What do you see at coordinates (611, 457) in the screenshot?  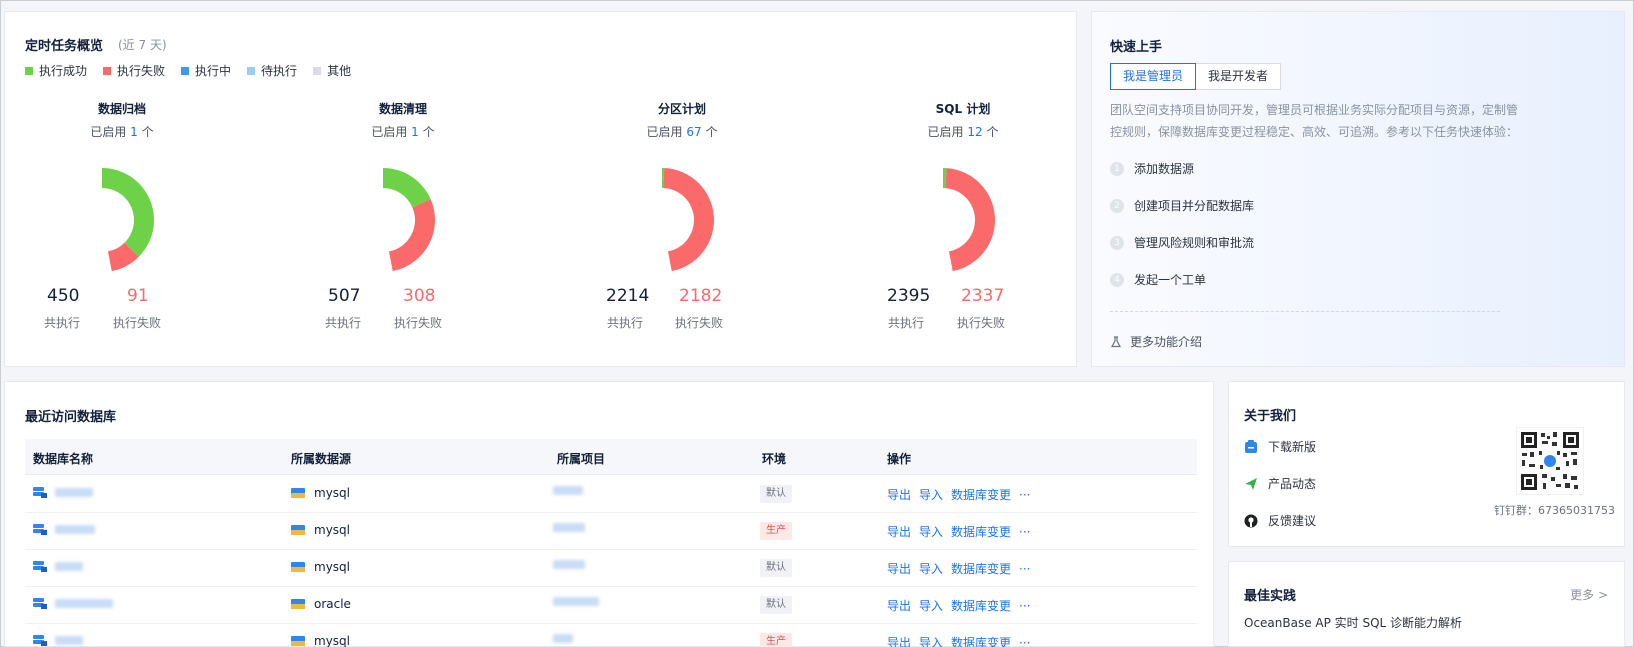 I see `table-header: 数据库名称 所属数据源 所属项目 环境 操作` at bounding box center [611, 457].